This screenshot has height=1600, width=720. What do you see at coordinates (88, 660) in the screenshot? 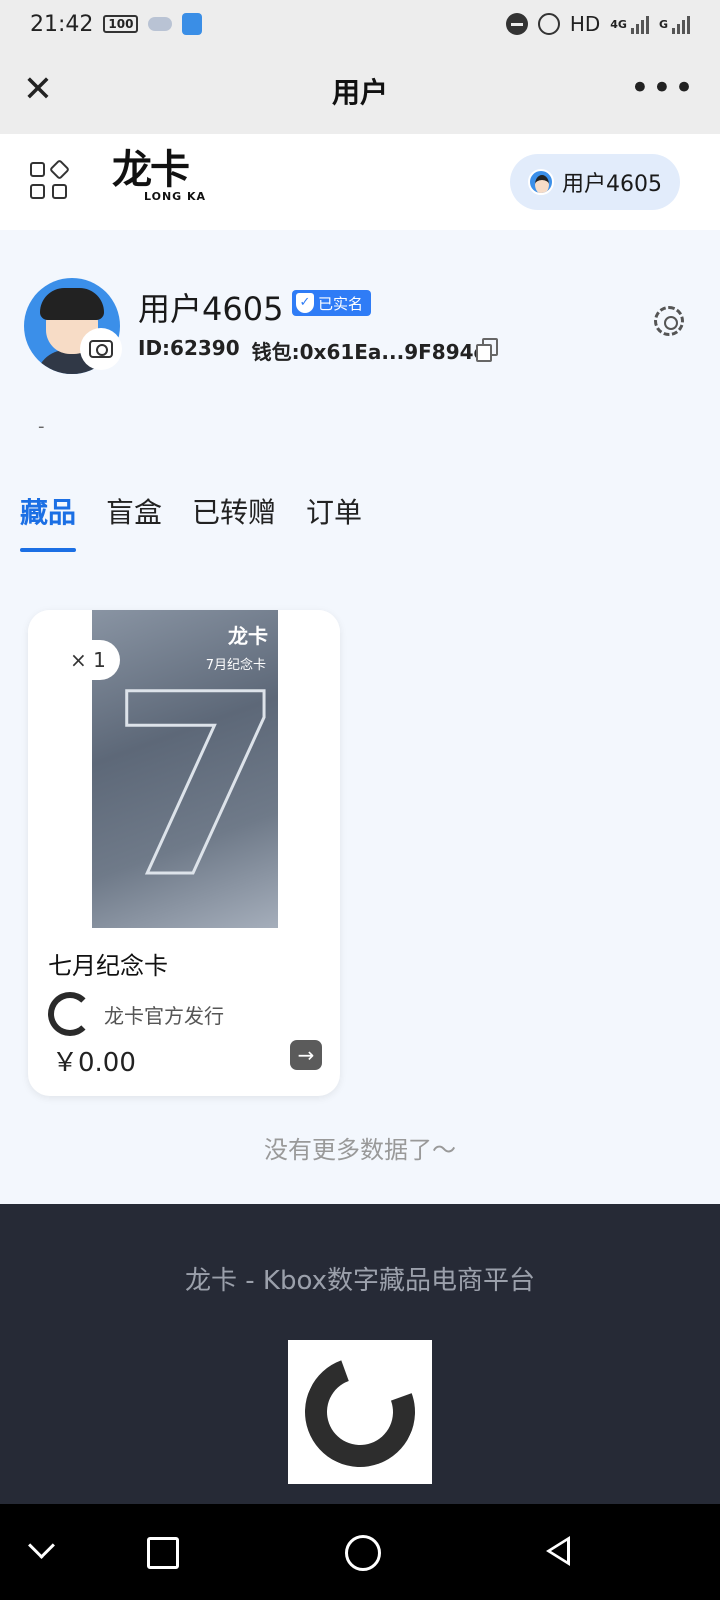
I see `quantity-badge: × 1` at bounding box center [88, 660].